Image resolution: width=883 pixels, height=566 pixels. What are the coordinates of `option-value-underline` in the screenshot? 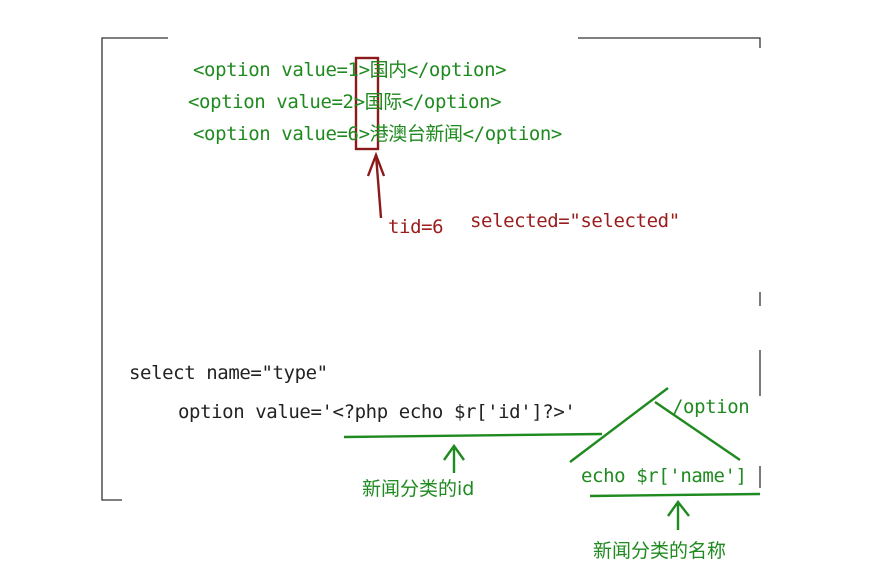 It's located at (473, 435).